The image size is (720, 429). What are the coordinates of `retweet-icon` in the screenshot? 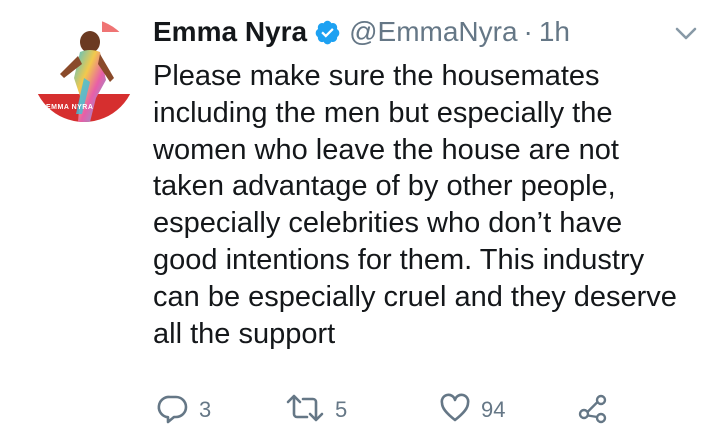 It's located at (305, 410).